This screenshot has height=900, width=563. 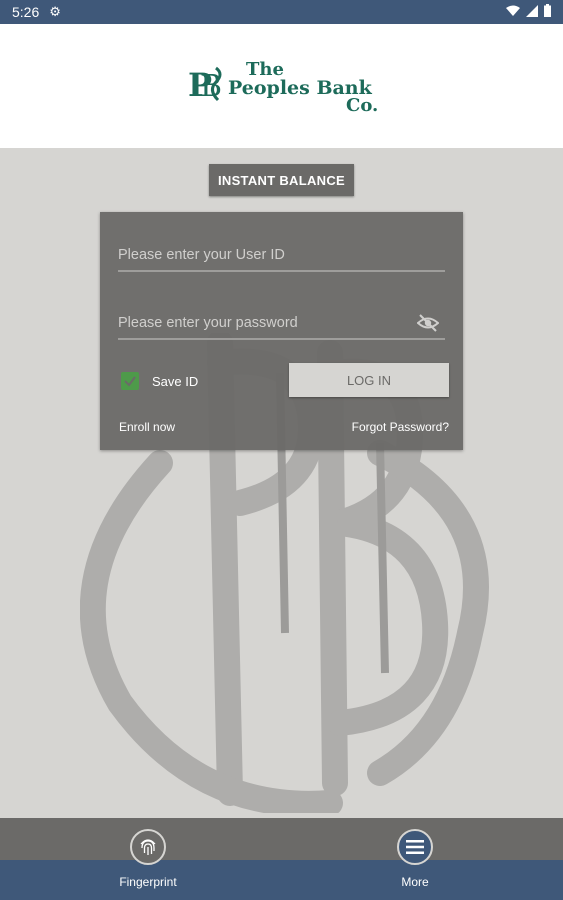 I want to click on more-button, so click(x=415, y=847).